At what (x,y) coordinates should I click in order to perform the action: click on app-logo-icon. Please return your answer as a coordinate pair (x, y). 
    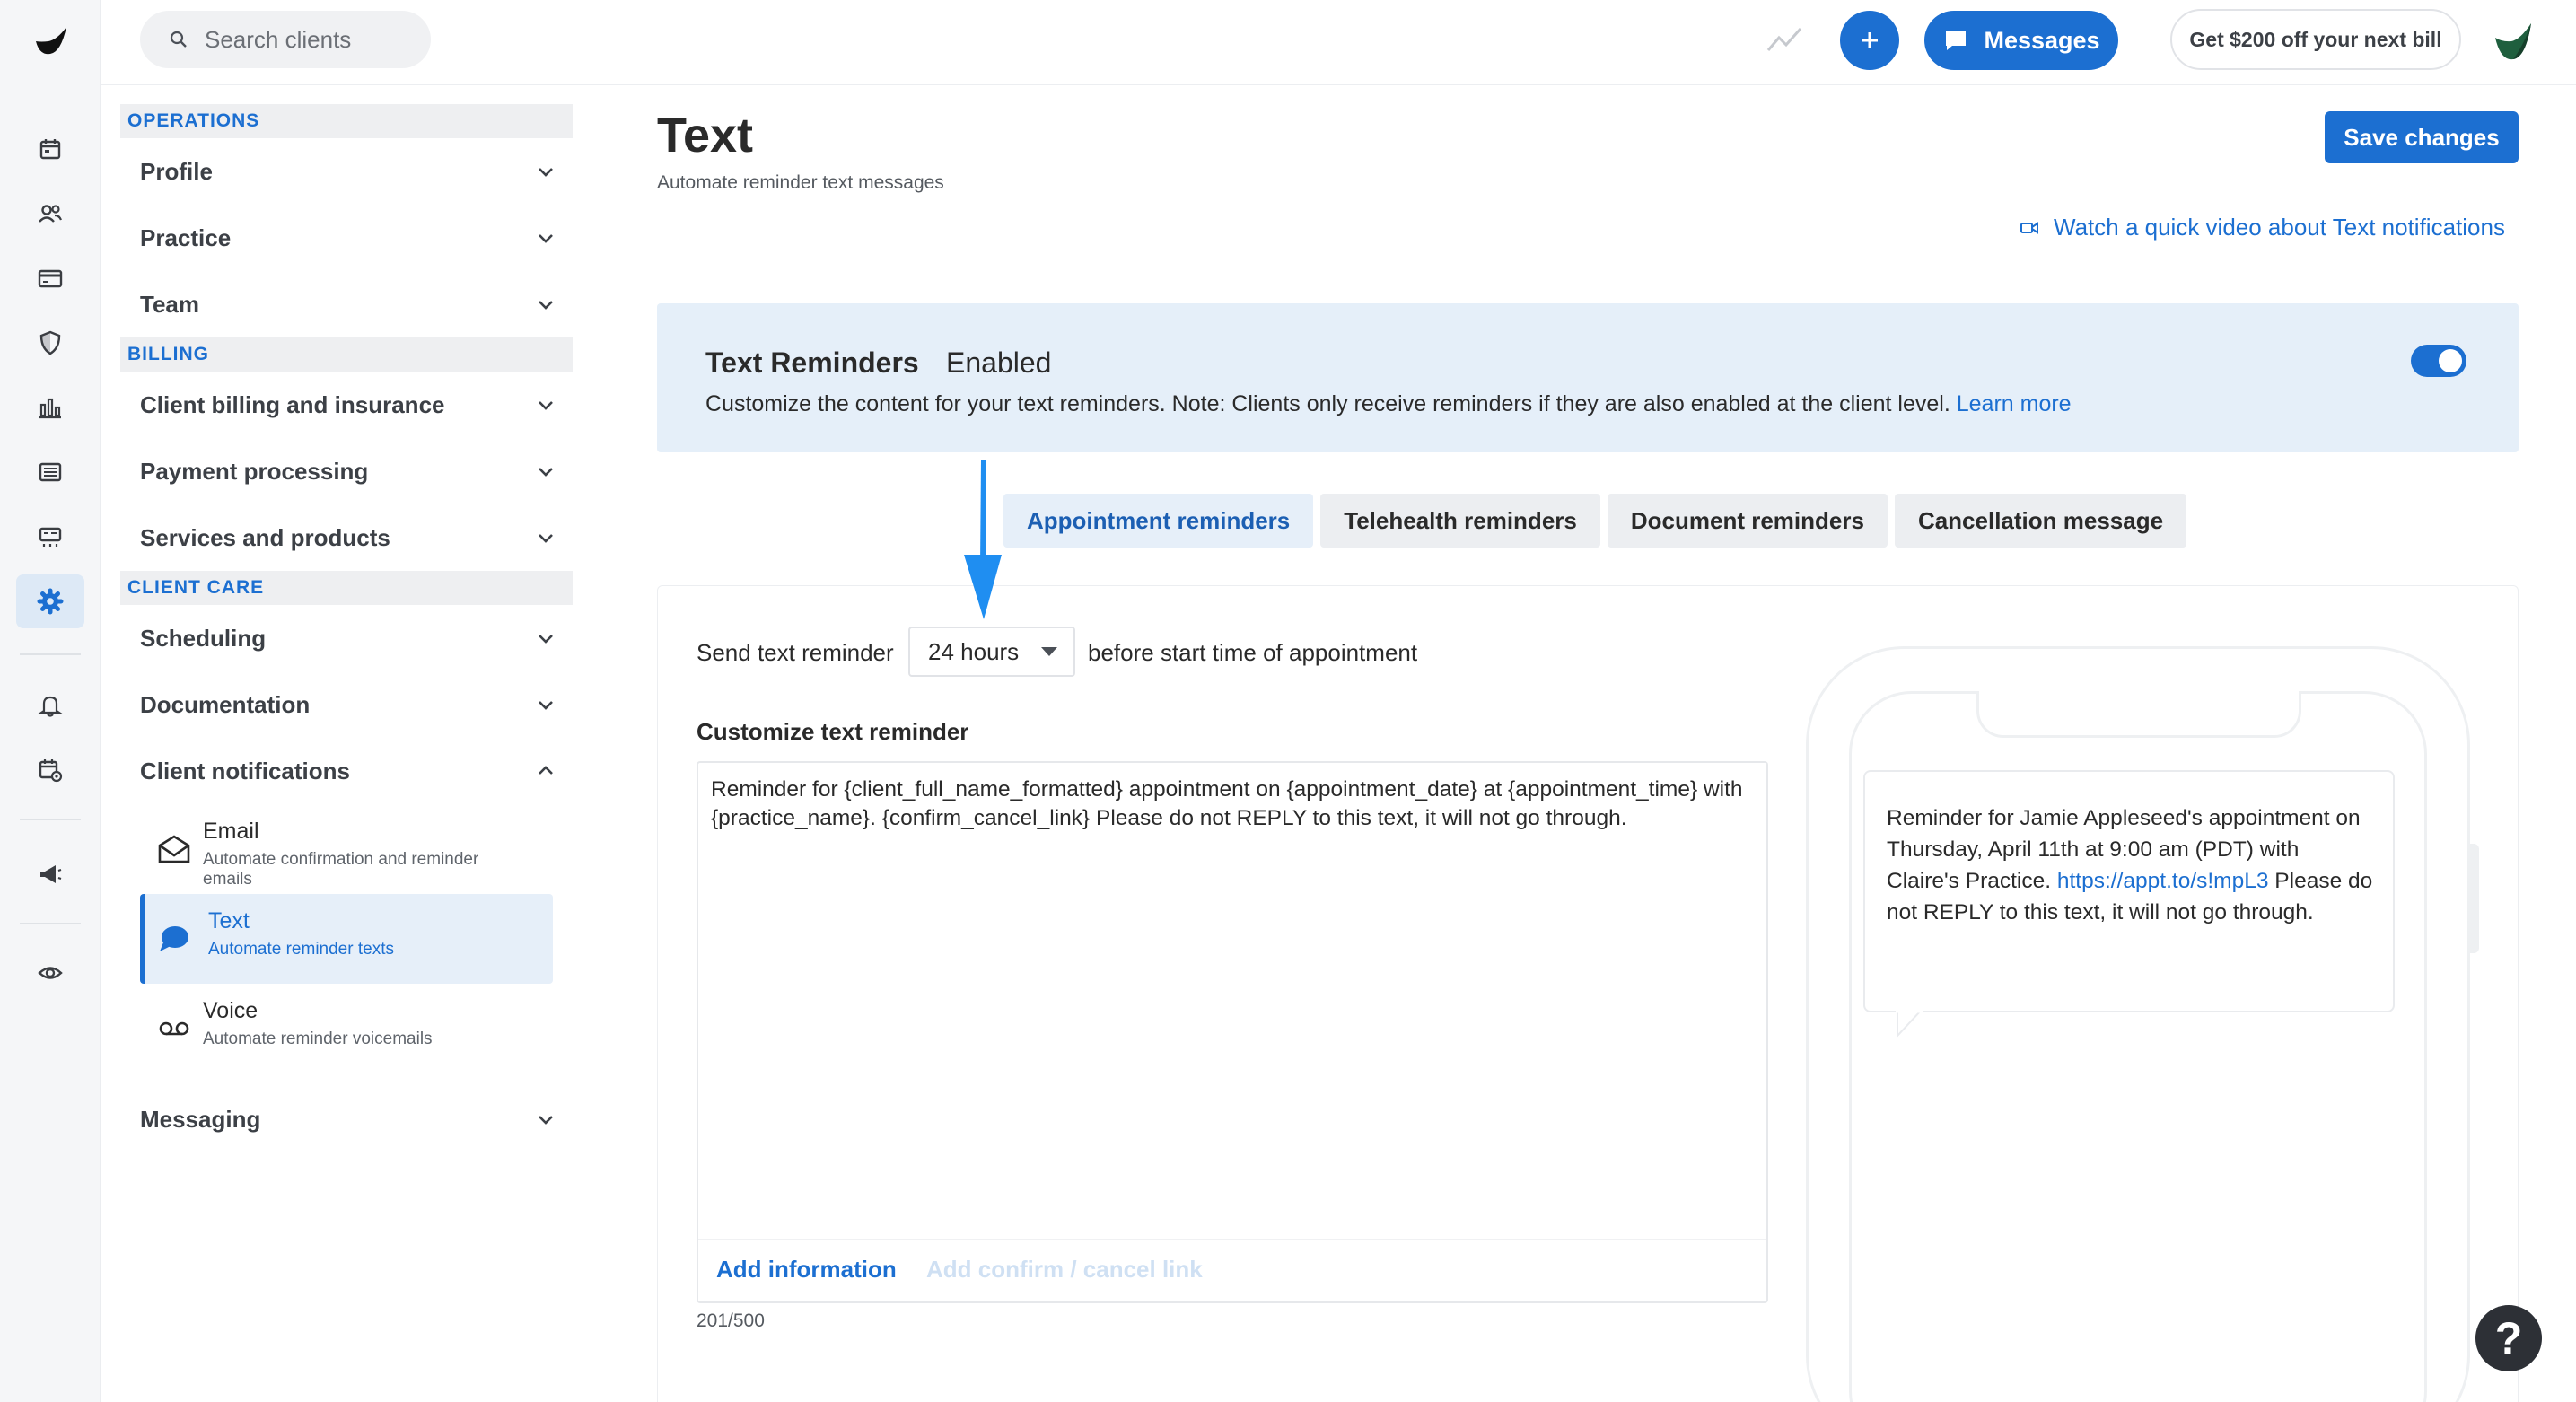
    Looking at the image, I should click on (50, 42).